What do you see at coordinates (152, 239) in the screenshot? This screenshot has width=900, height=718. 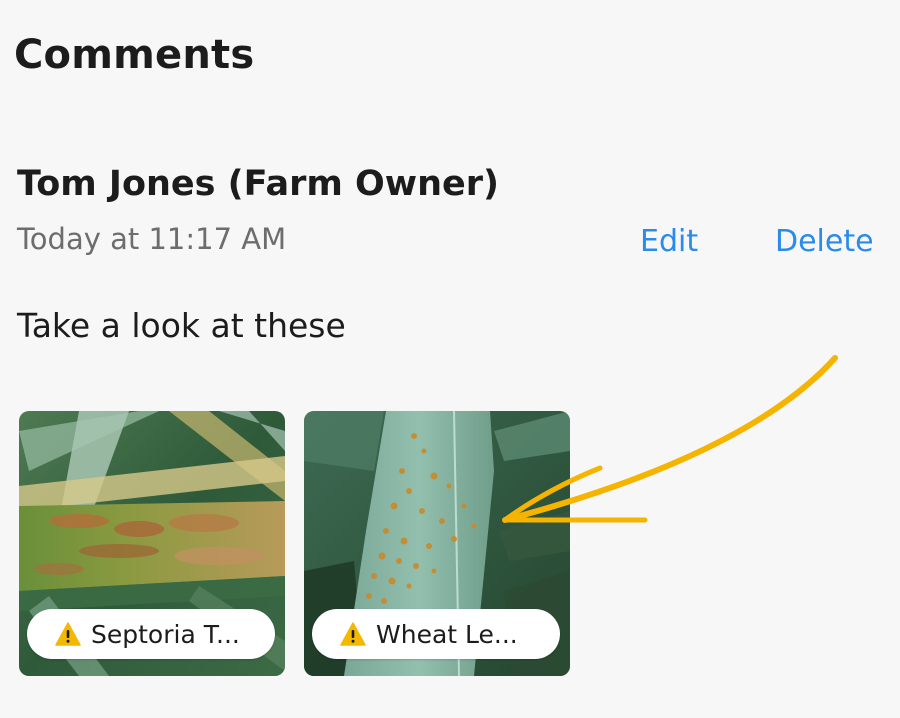 I see `comment-timestamp: Today at 11:17 AM` at bounding box center [152, 239].